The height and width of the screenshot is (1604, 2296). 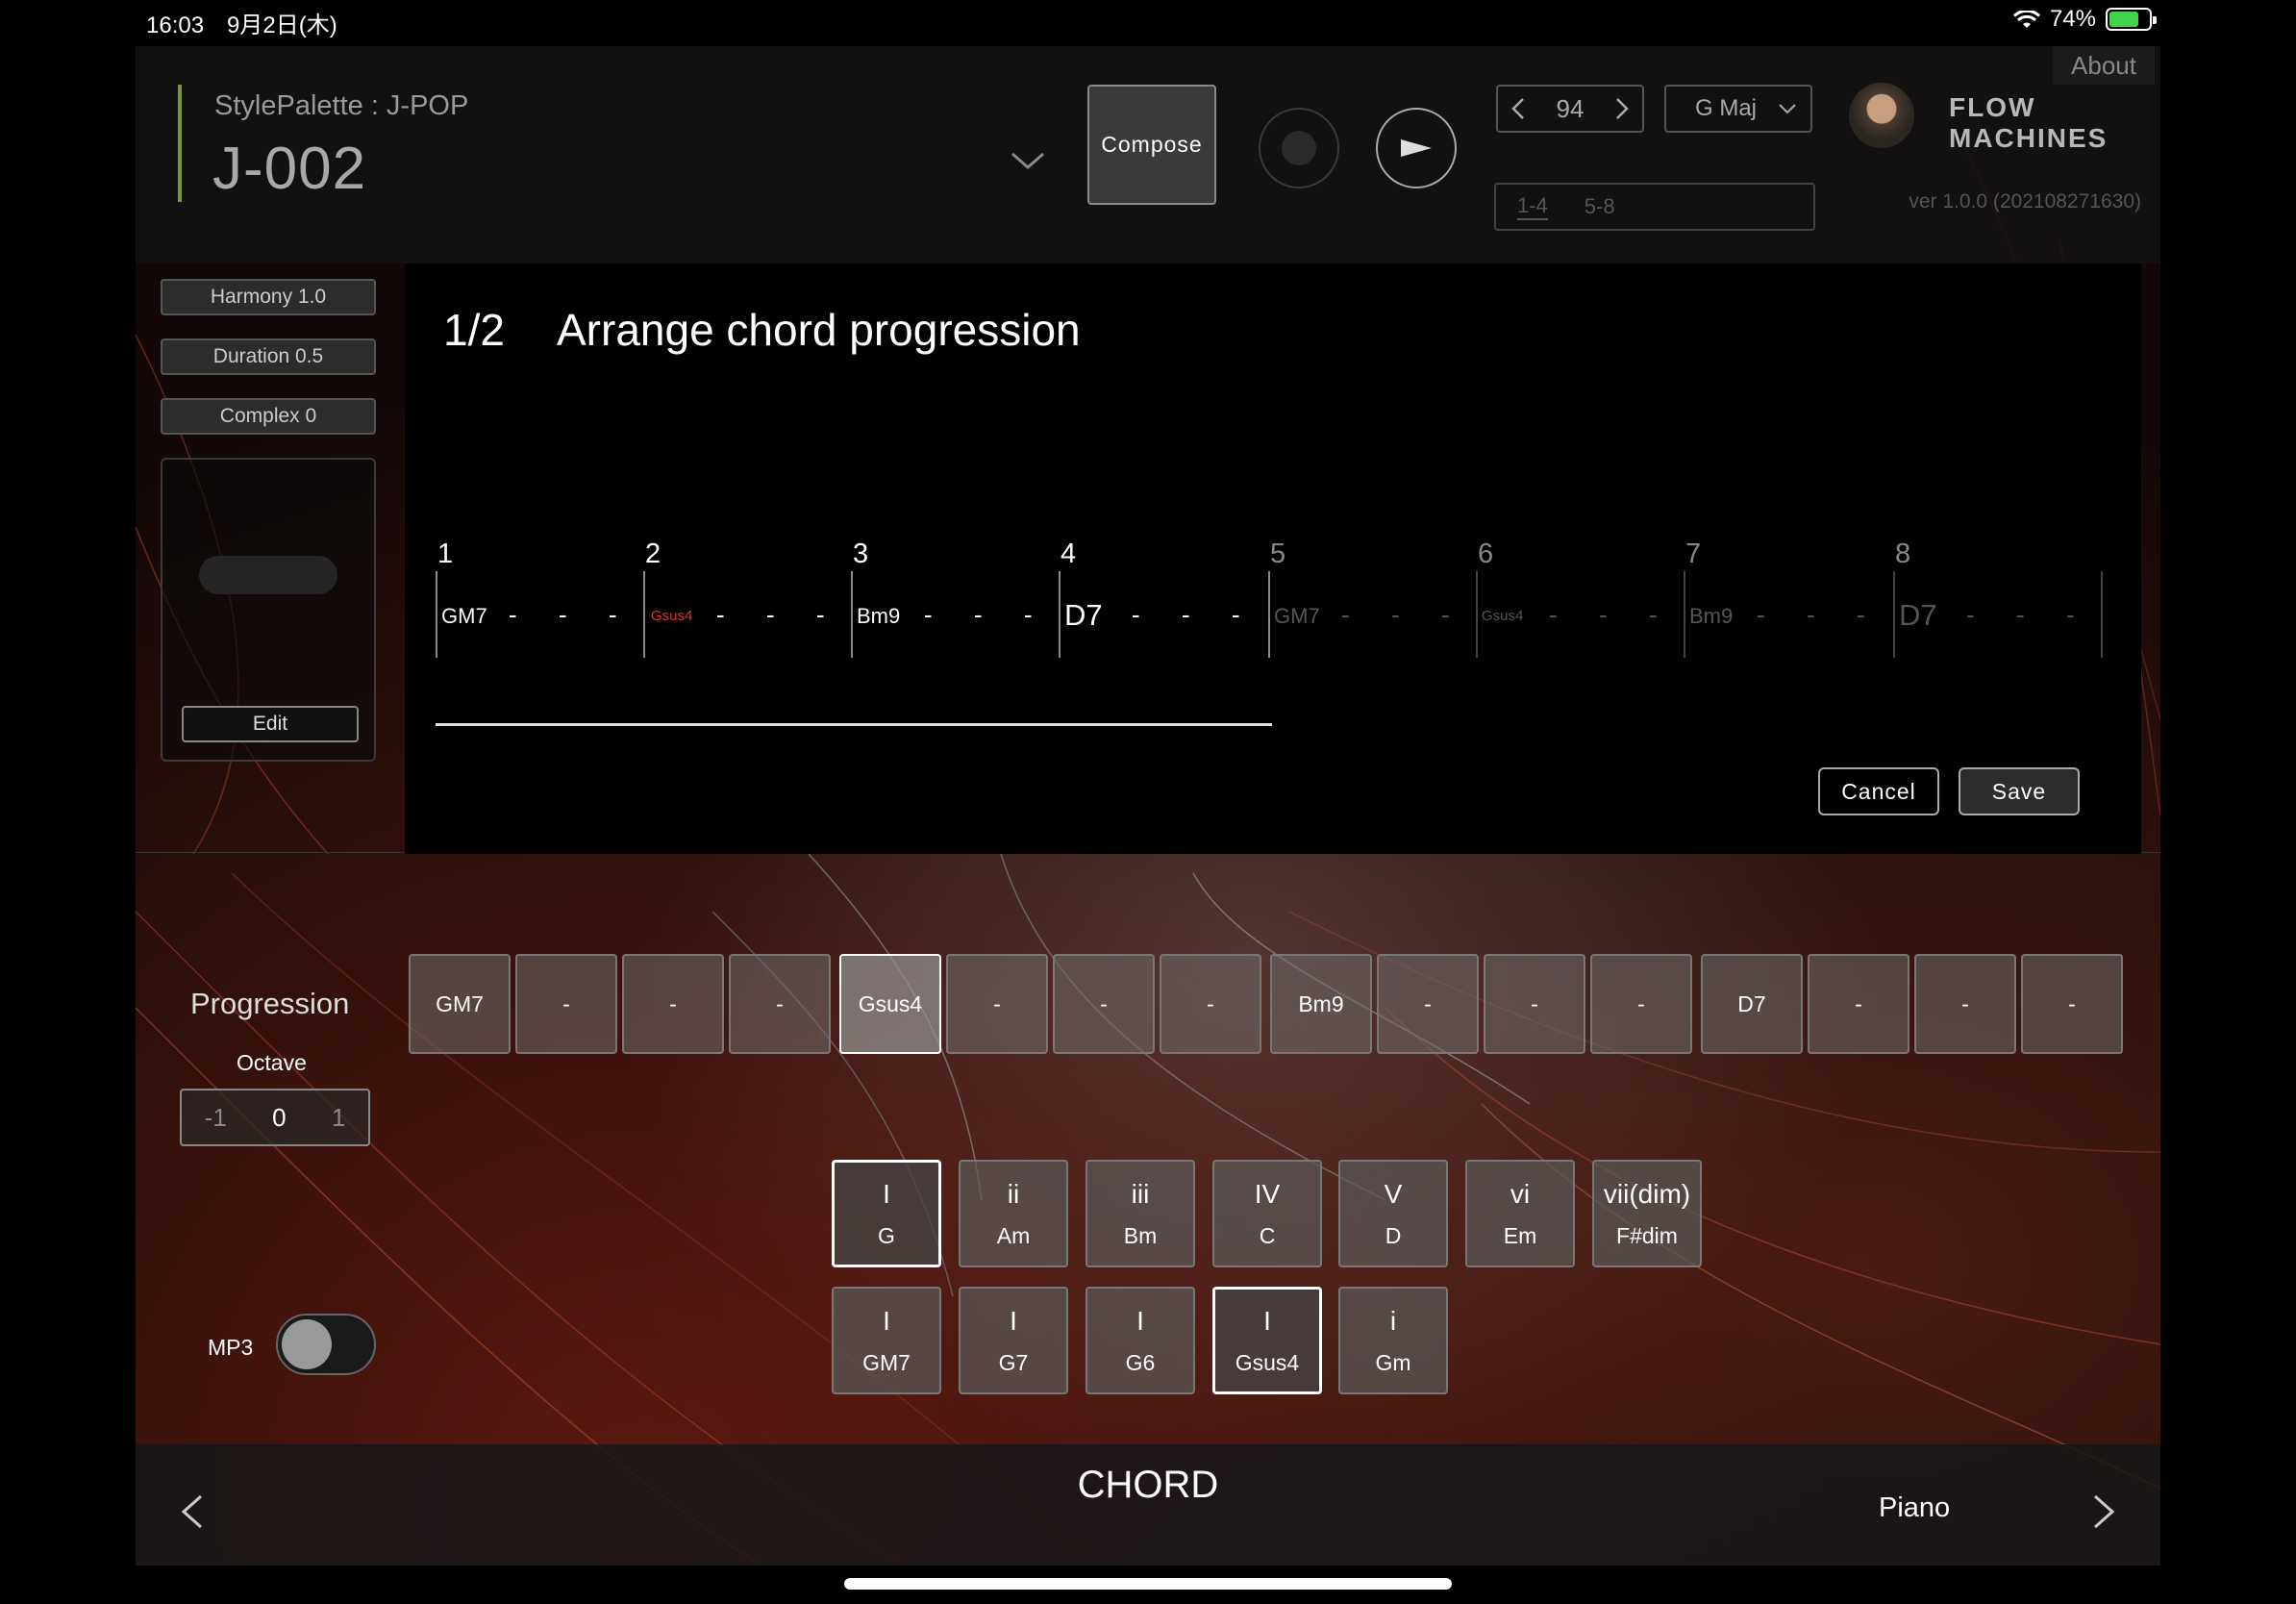 I want to click on chord-pad: I G7, so click(x=1013, y=1340).